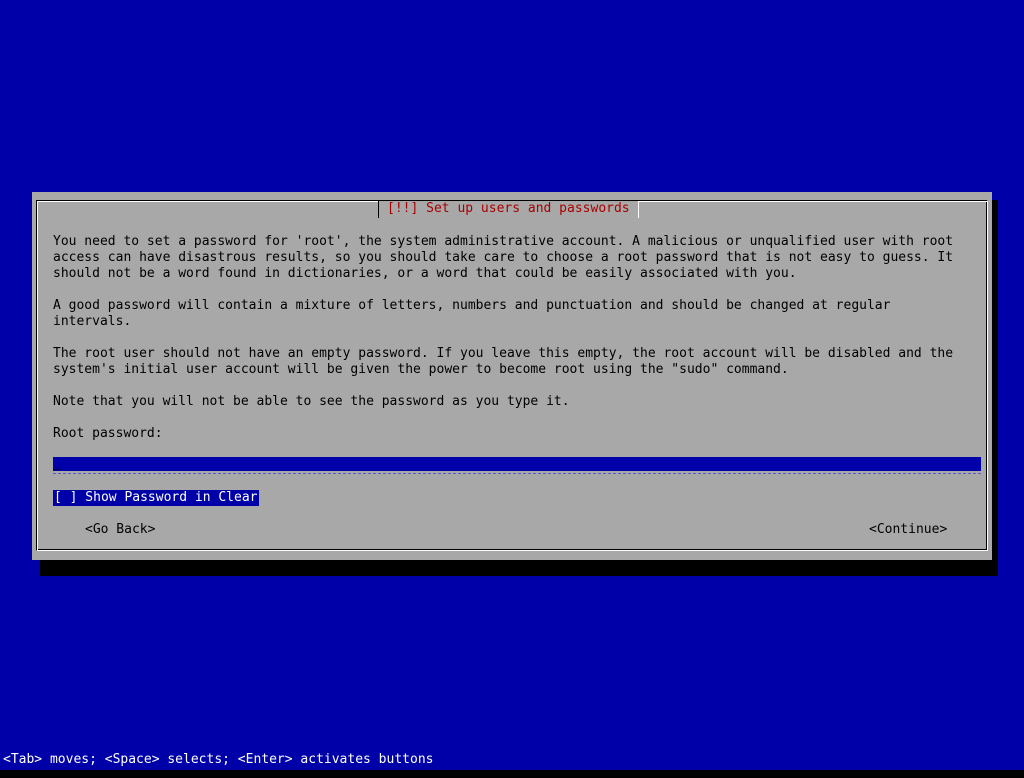 This screenshot has width=1024, height=778. I want to click on continue-button: <Continue>, so click(908, 530).